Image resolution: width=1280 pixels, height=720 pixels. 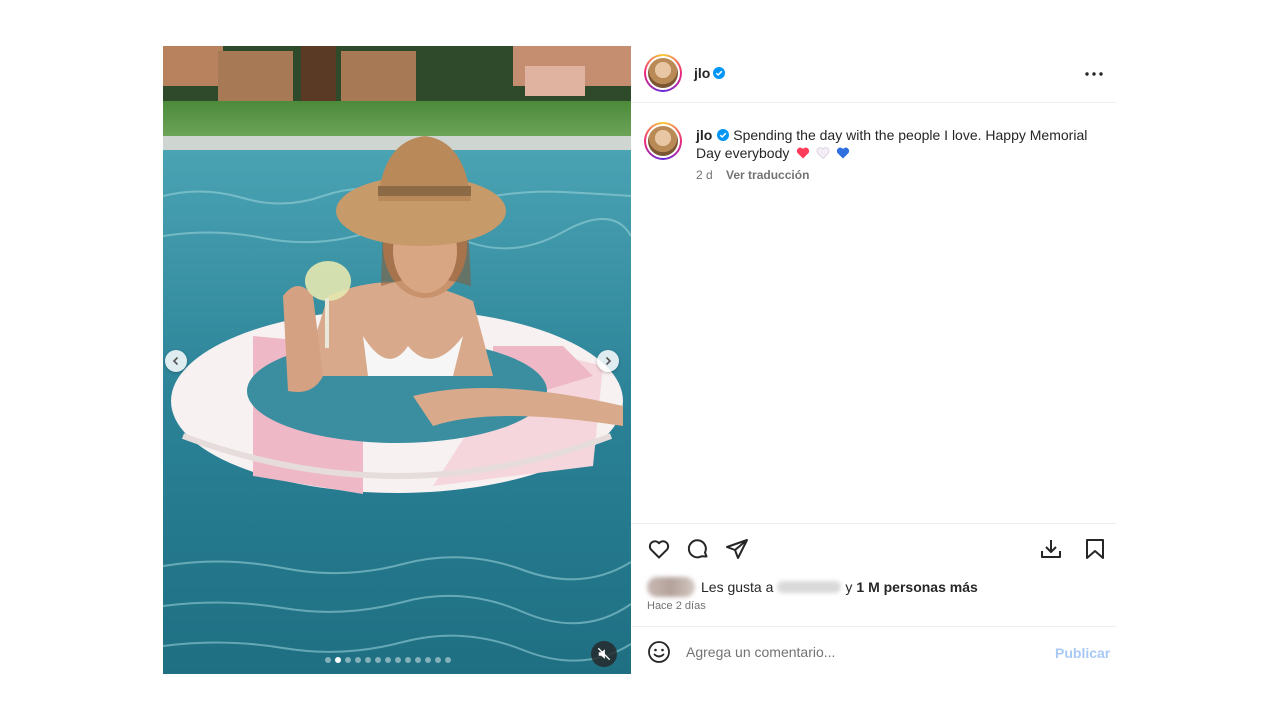 I want to click on bookmark-icon, so click(x=1095, y=549).